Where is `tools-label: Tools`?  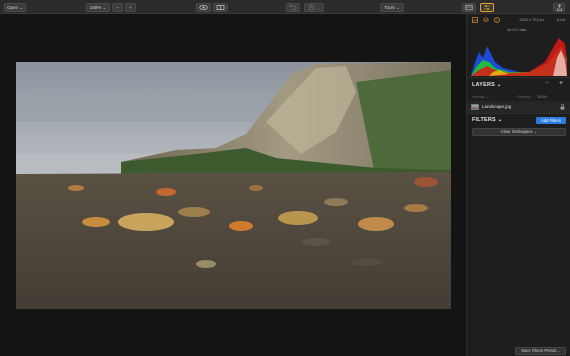 tools-label: Tools is located at coordinates (389, 7).